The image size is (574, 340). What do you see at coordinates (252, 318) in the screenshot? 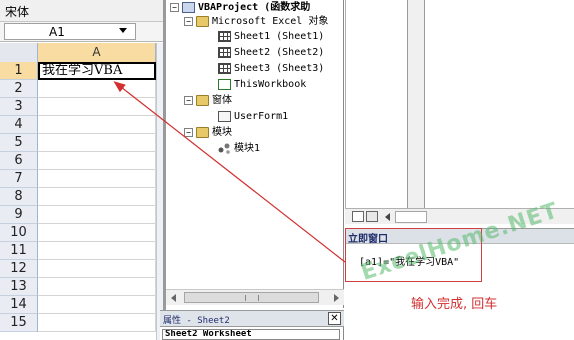
I see `properties-window-header: 属性 - Sheet2 ✕` at bounding box center [252, 318].